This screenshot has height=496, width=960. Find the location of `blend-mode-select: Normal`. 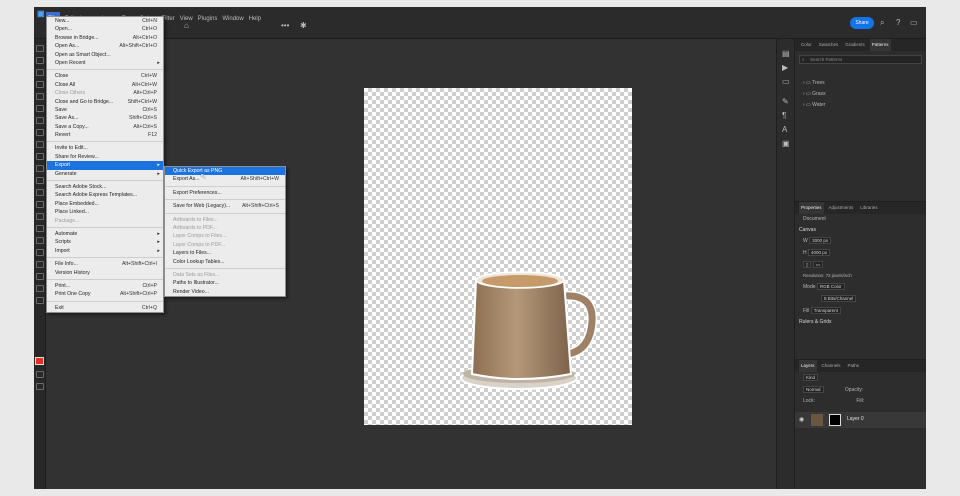

blend-mode-select: Normal is located at coordinates (813, 389).